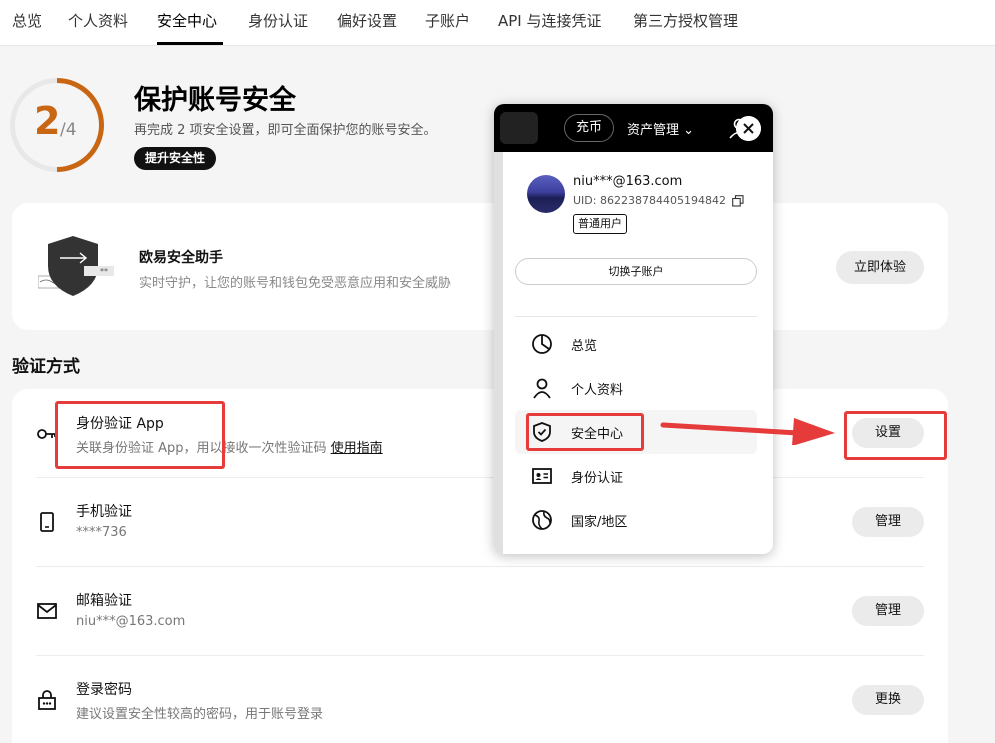 The image size is (995, 743). Describe the element at coordinates (747, 431) in the screenshot. I see `red-arrow-icon` at that location.